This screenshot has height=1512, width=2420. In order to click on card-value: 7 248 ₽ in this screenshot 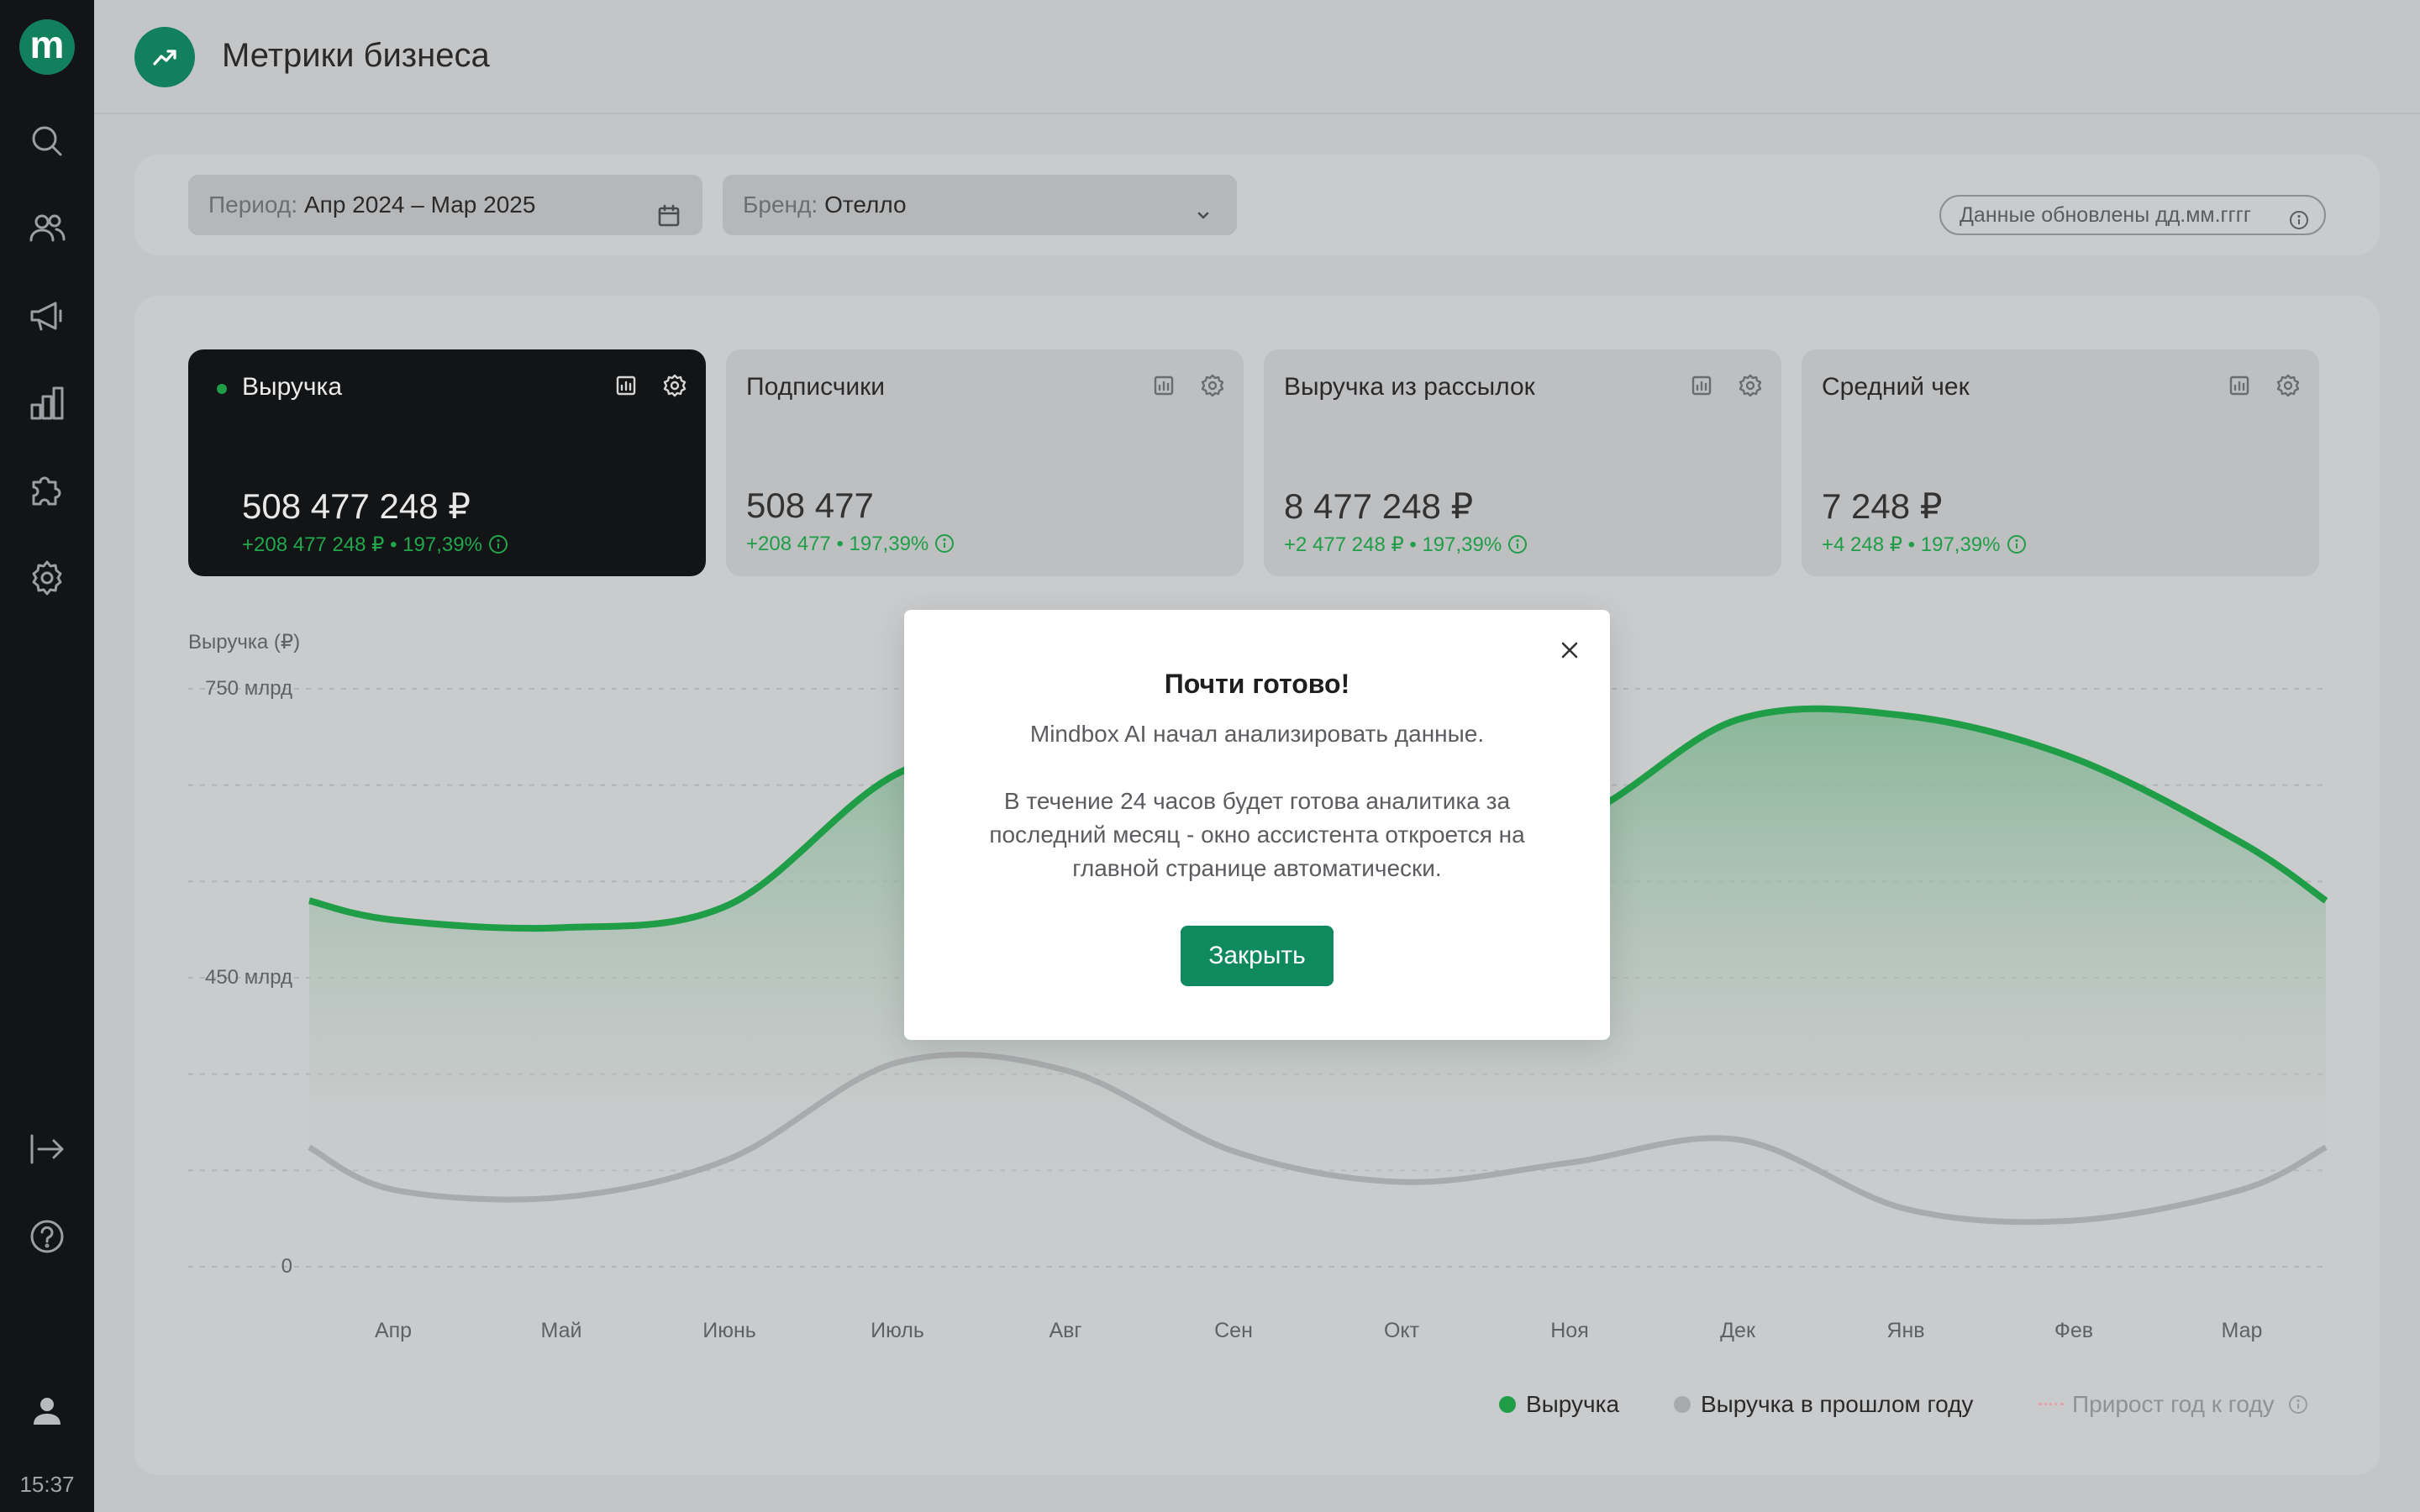, I will do `click(1882, 506)`.